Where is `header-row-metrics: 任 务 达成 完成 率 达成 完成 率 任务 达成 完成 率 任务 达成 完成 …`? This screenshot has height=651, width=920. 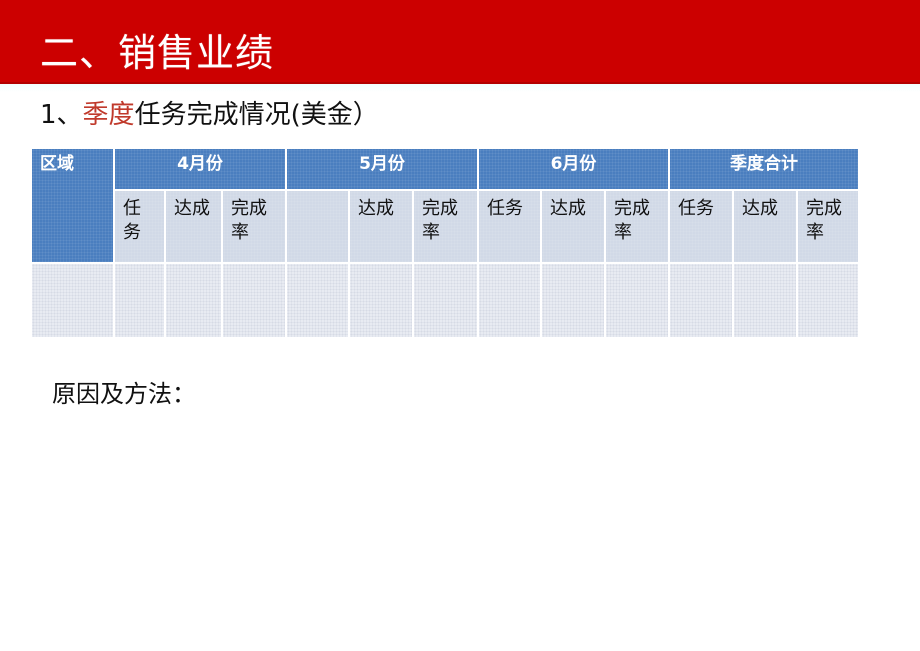 header-row-metrics: 任 务 达成 完成 率 达成 完成 率 任务 达成 完成 率 任务 达成 完成 … is located at coordinates (445, 226).